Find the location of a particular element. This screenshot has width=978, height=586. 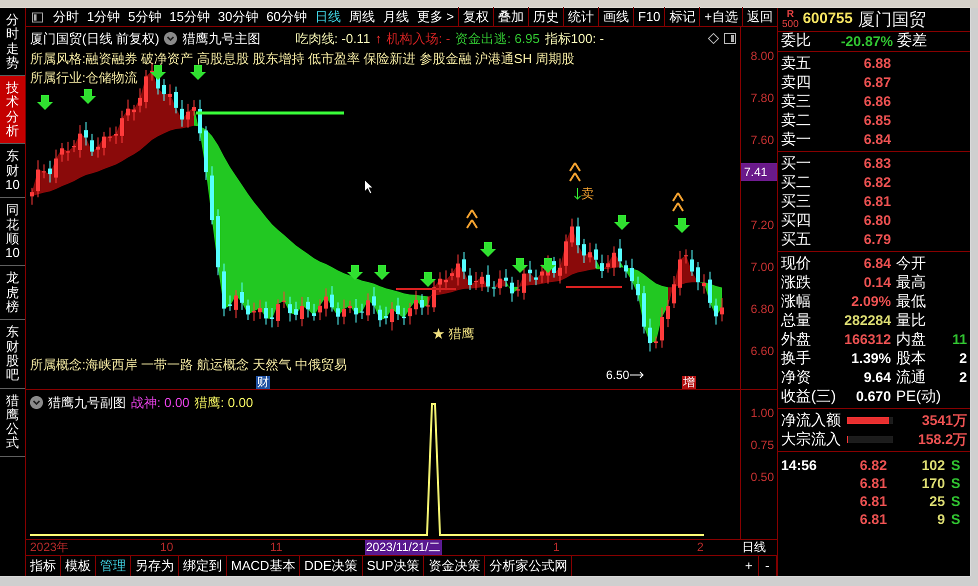

date-axis-label: 1 is located at coordinates (556, 547).